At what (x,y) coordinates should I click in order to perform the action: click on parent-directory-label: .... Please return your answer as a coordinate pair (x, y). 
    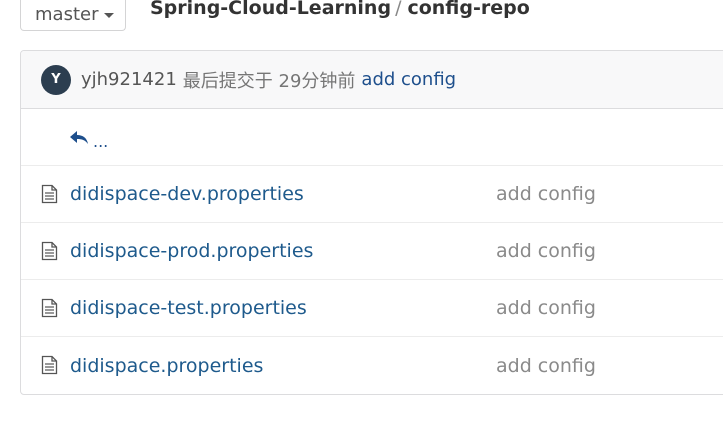
    Looking at the image, I should click on (101, 141).